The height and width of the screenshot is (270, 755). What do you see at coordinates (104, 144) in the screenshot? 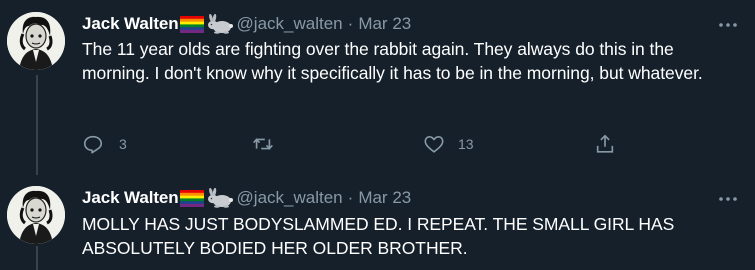
I see `reply-button: 3` at bounding box center [104, 144].